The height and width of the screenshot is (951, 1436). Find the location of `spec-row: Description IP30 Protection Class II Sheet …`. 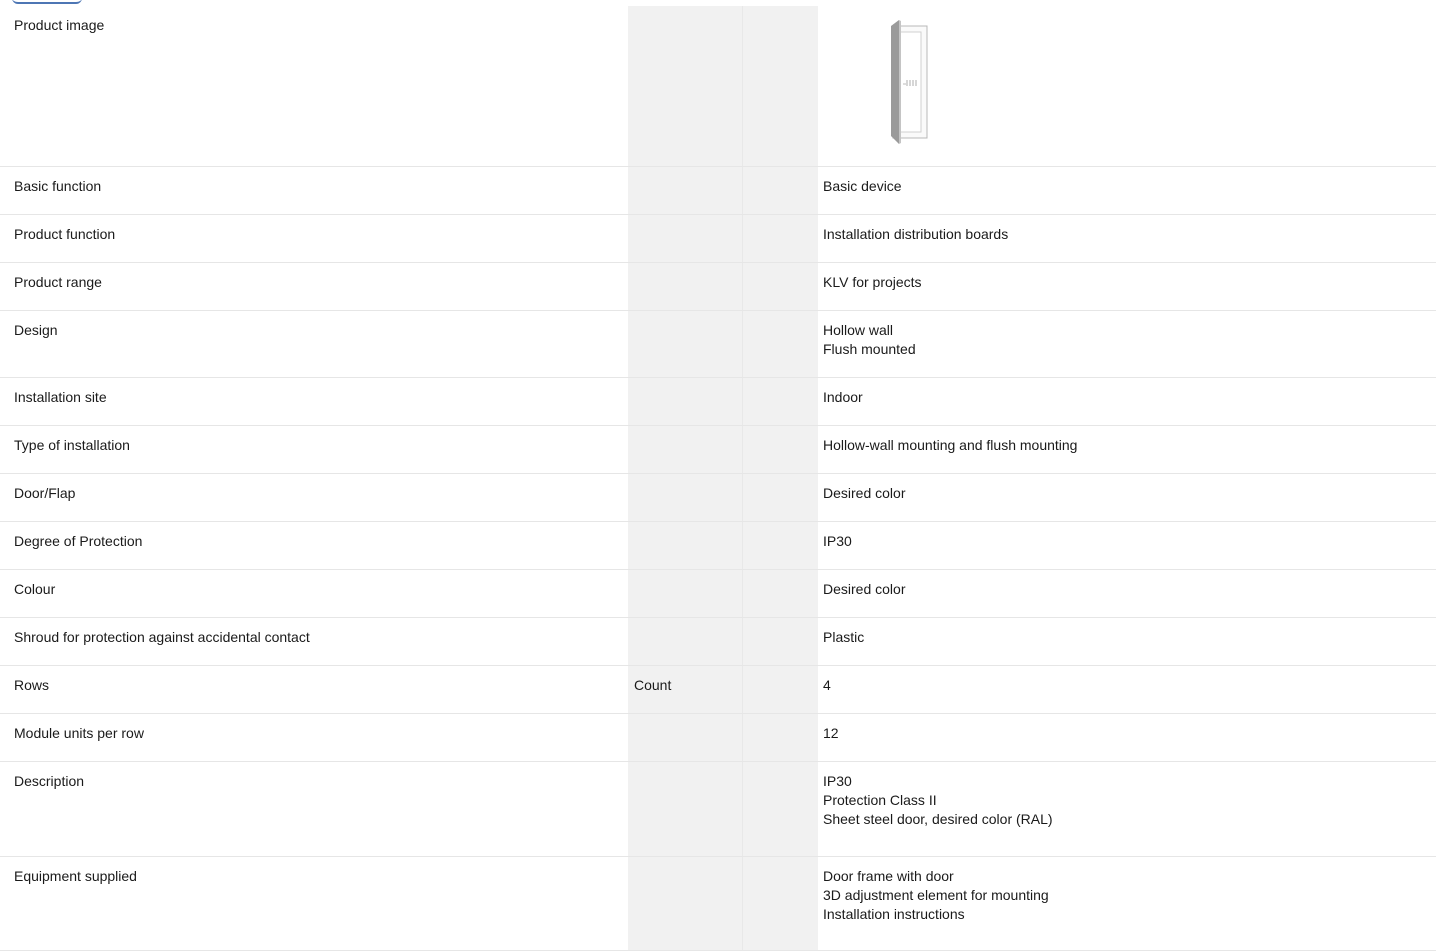

spec-row: Description IP30 Protection Class II Sheet … is located at coordinates (718, 809).